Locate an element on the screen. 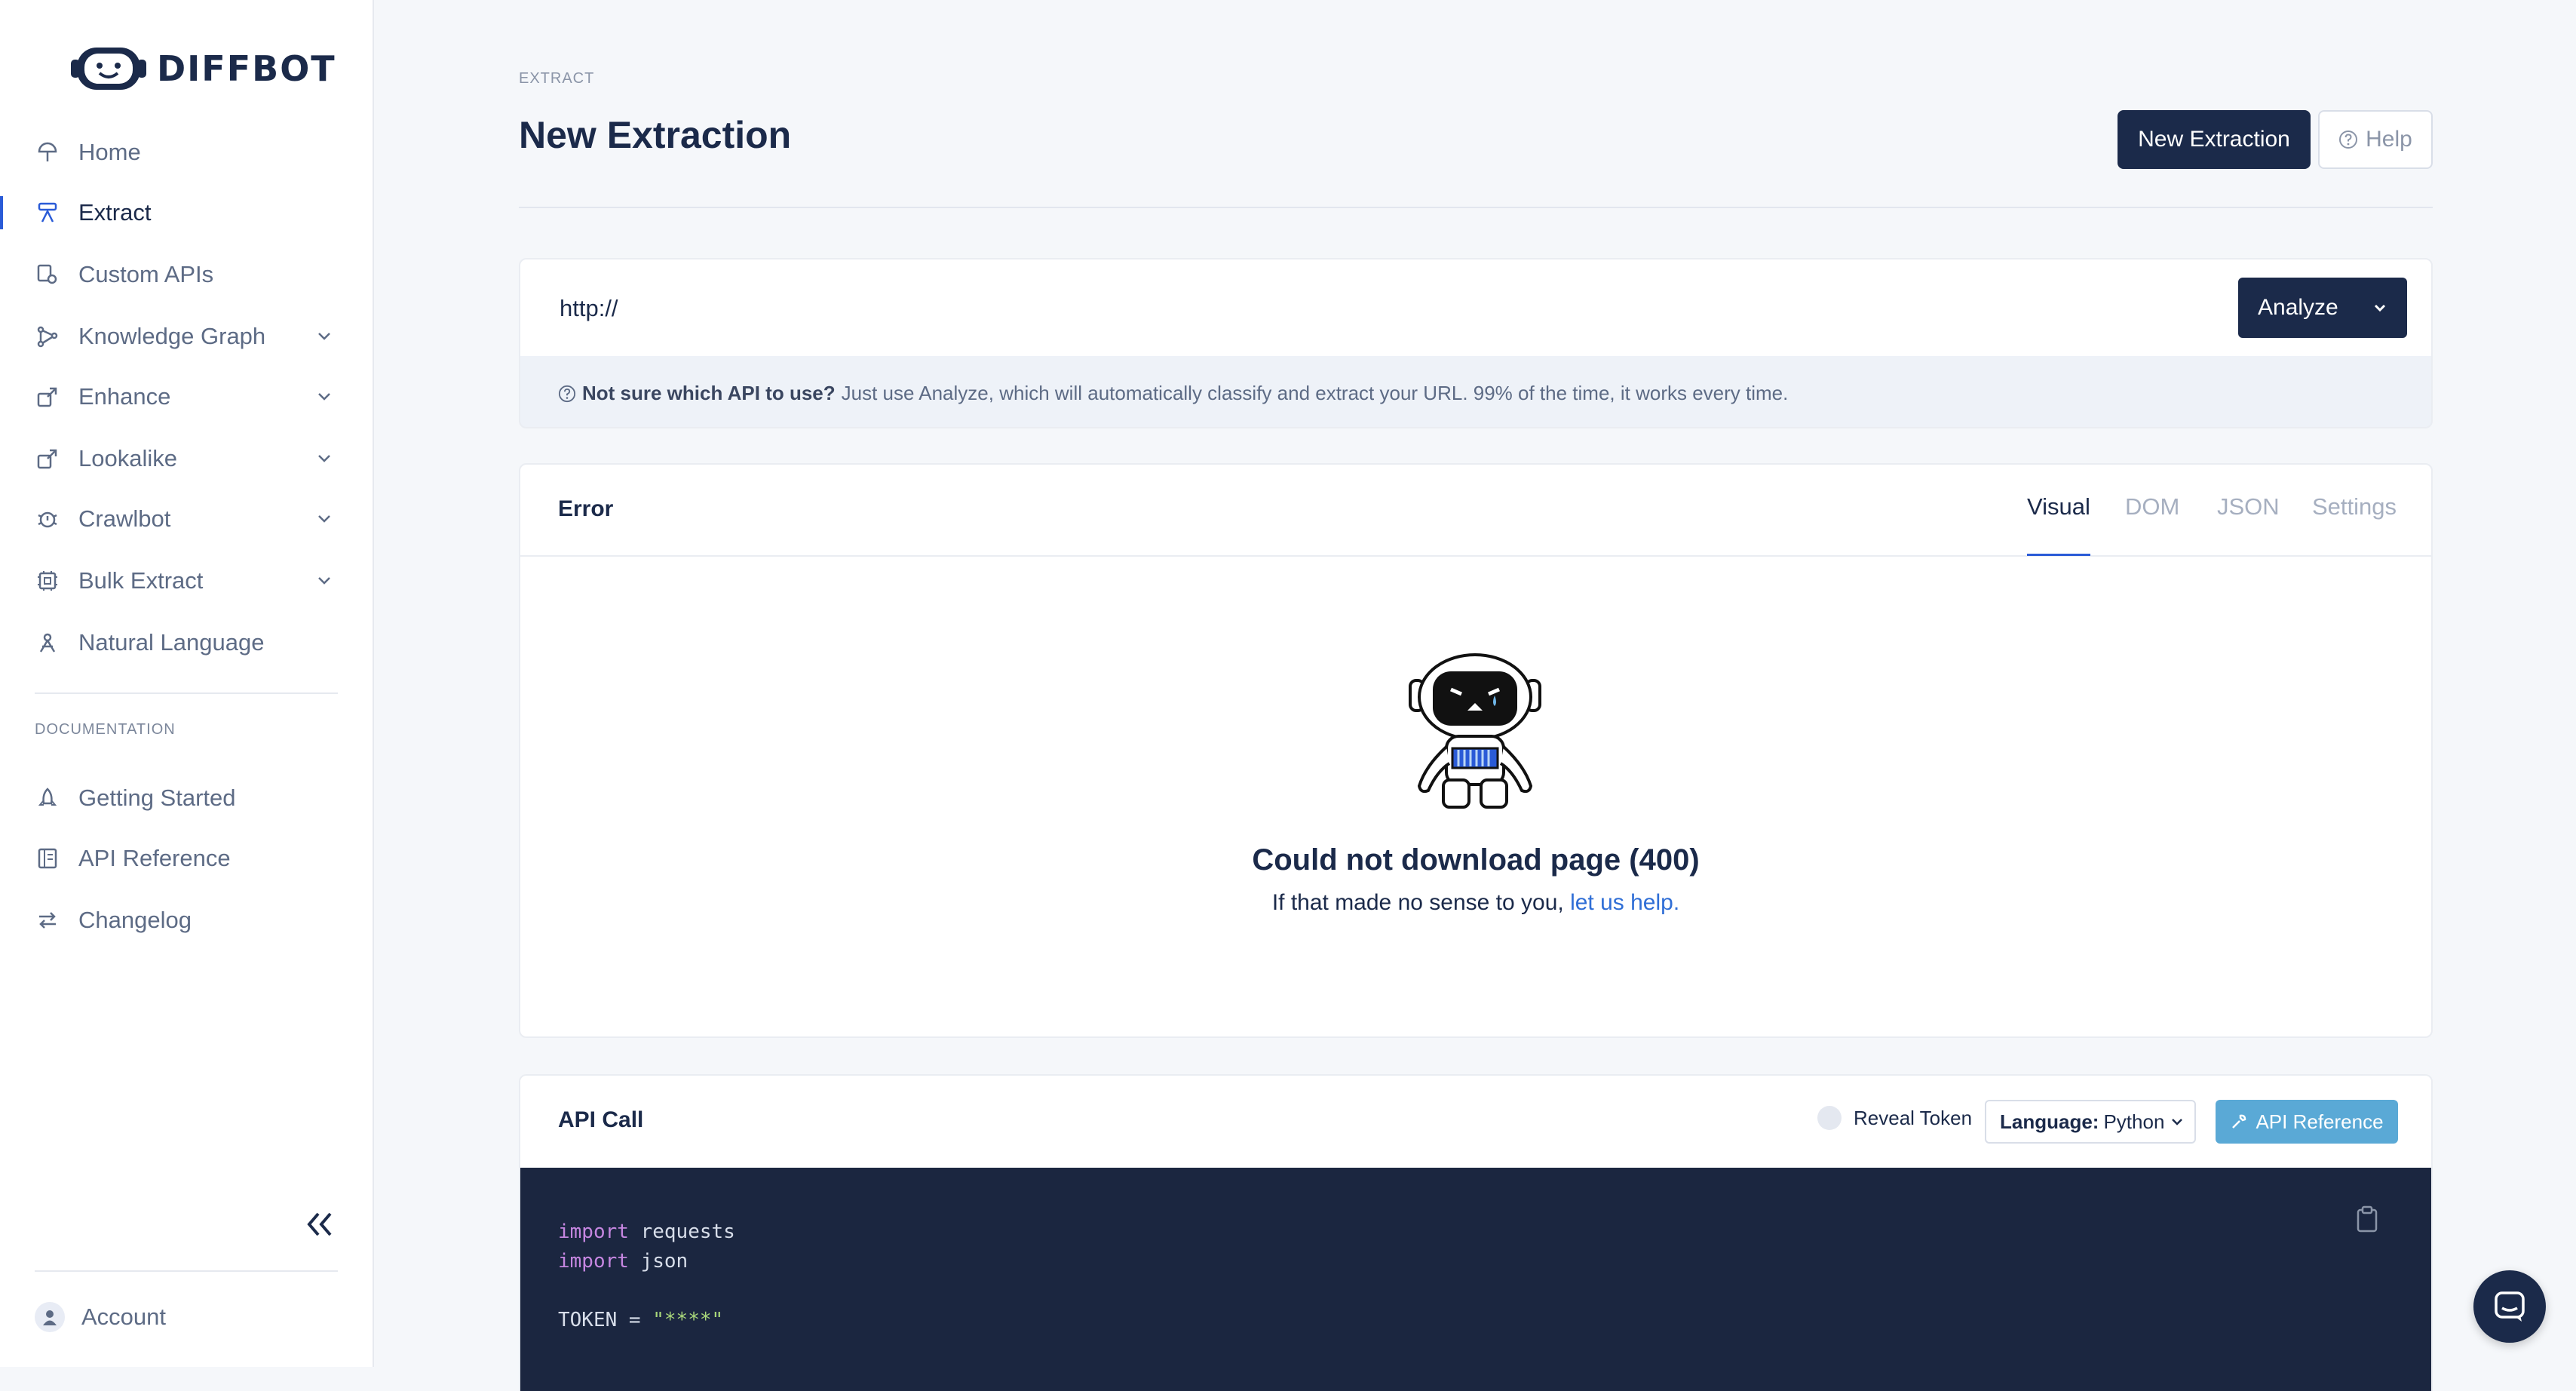 The height and width of the screenshot is (1391, 2576). tab-settings: Settings is located at coordinates (2354, 506).